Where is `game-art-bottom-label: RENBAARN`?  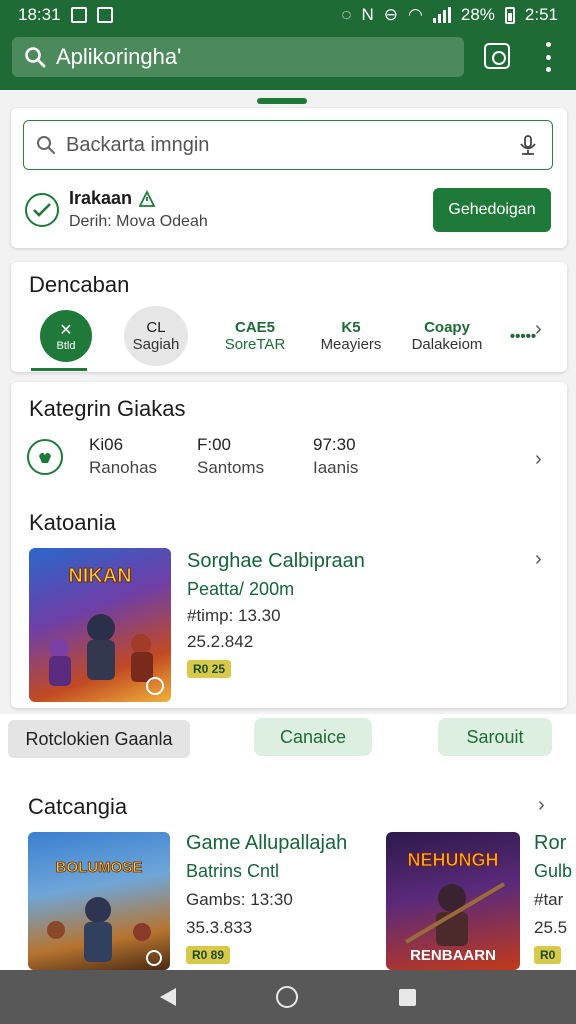
game-art-bottom-label: RENBAARN is located at coordinates (453, 955).